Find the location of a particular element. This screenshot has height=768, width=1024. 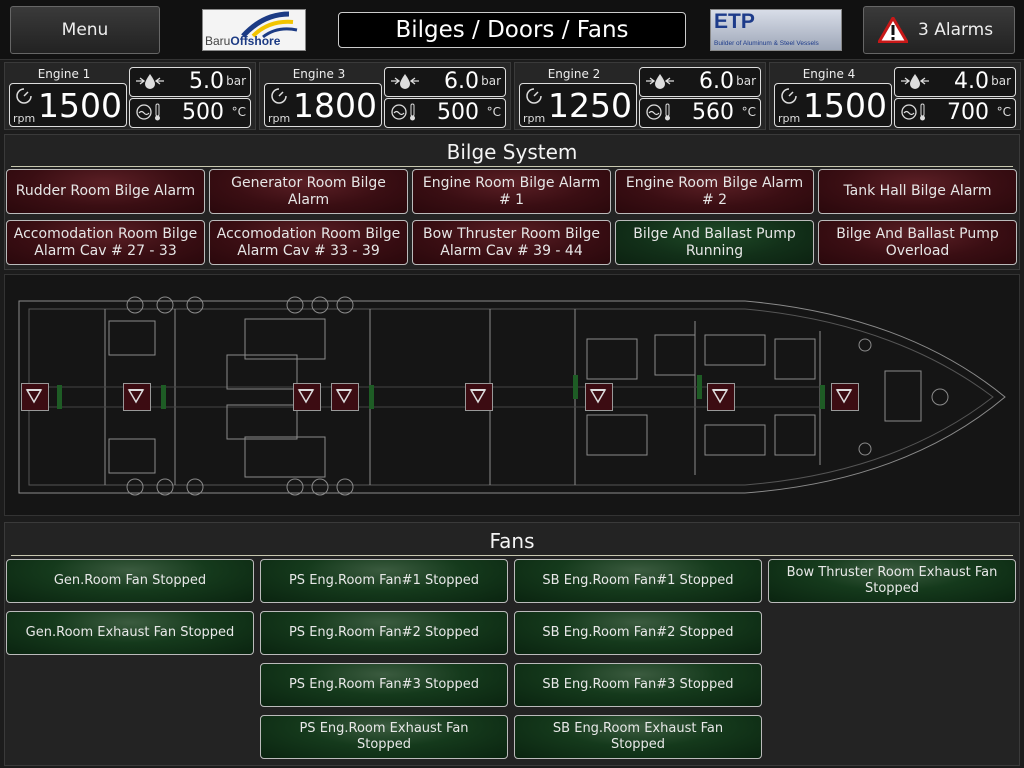

warning-icon is located at coordinates (893, 30).